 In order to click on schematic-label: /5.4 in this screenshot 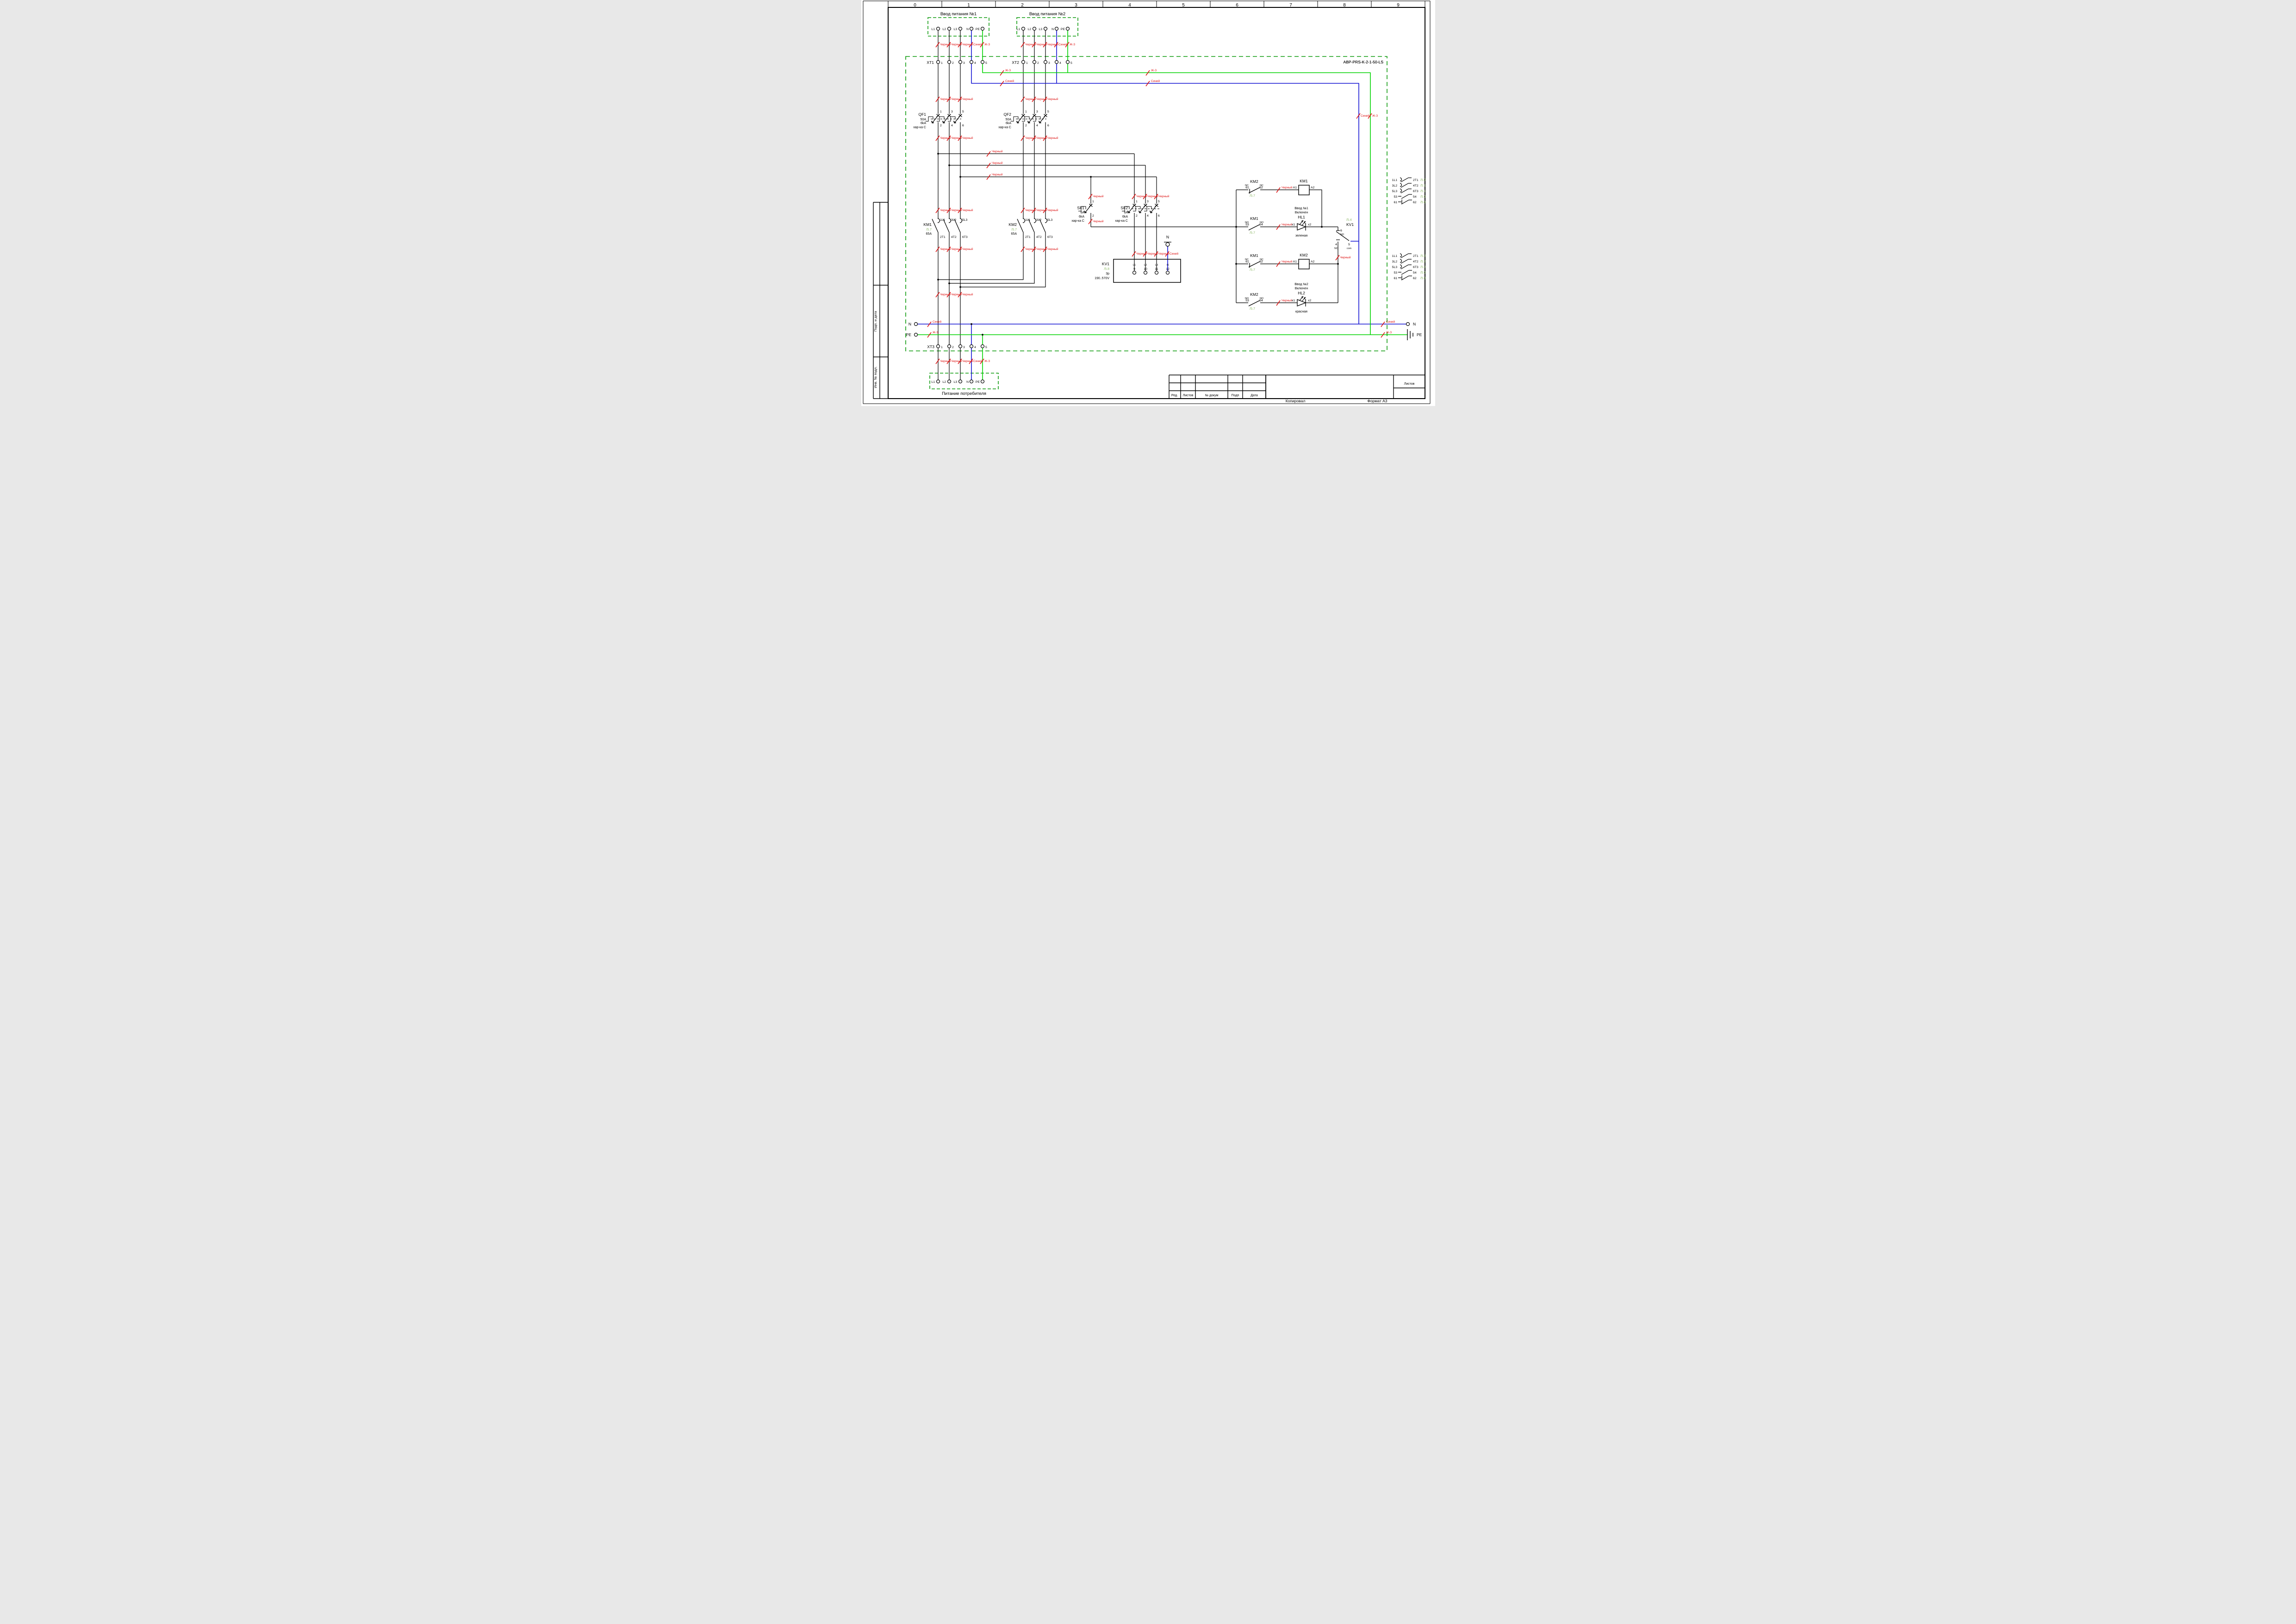, I will do `click(1349, 220)`.